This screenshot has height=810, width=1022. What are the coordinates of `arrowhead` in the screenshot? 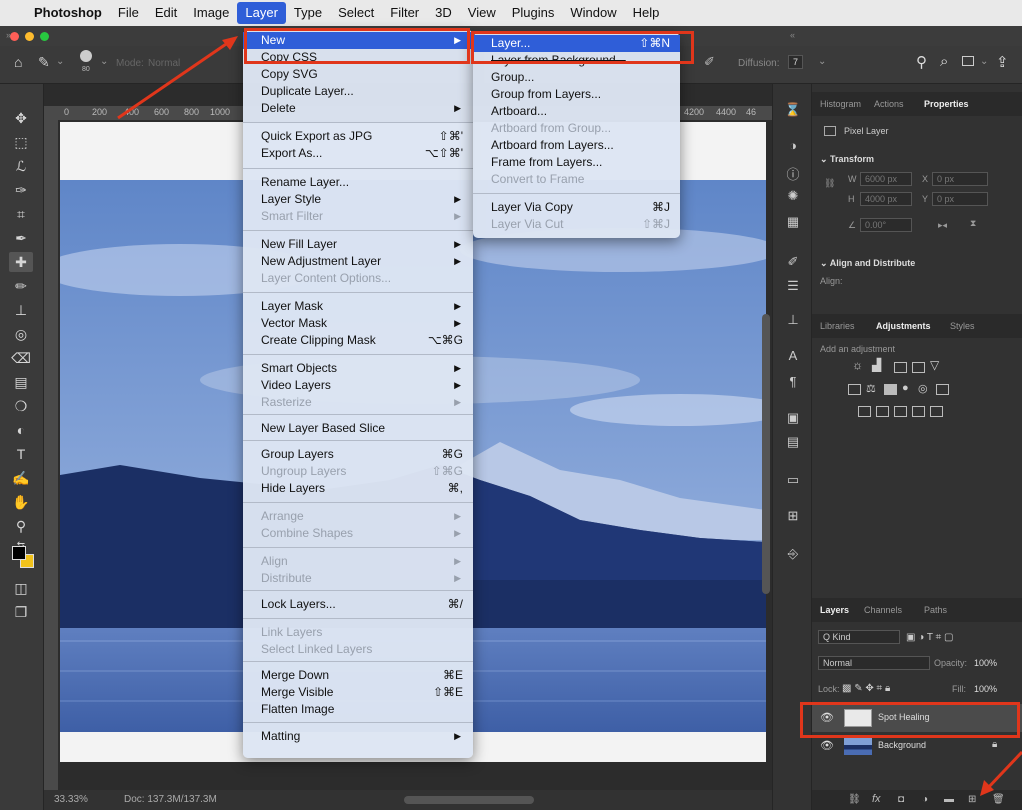 It's located at (230, 43).